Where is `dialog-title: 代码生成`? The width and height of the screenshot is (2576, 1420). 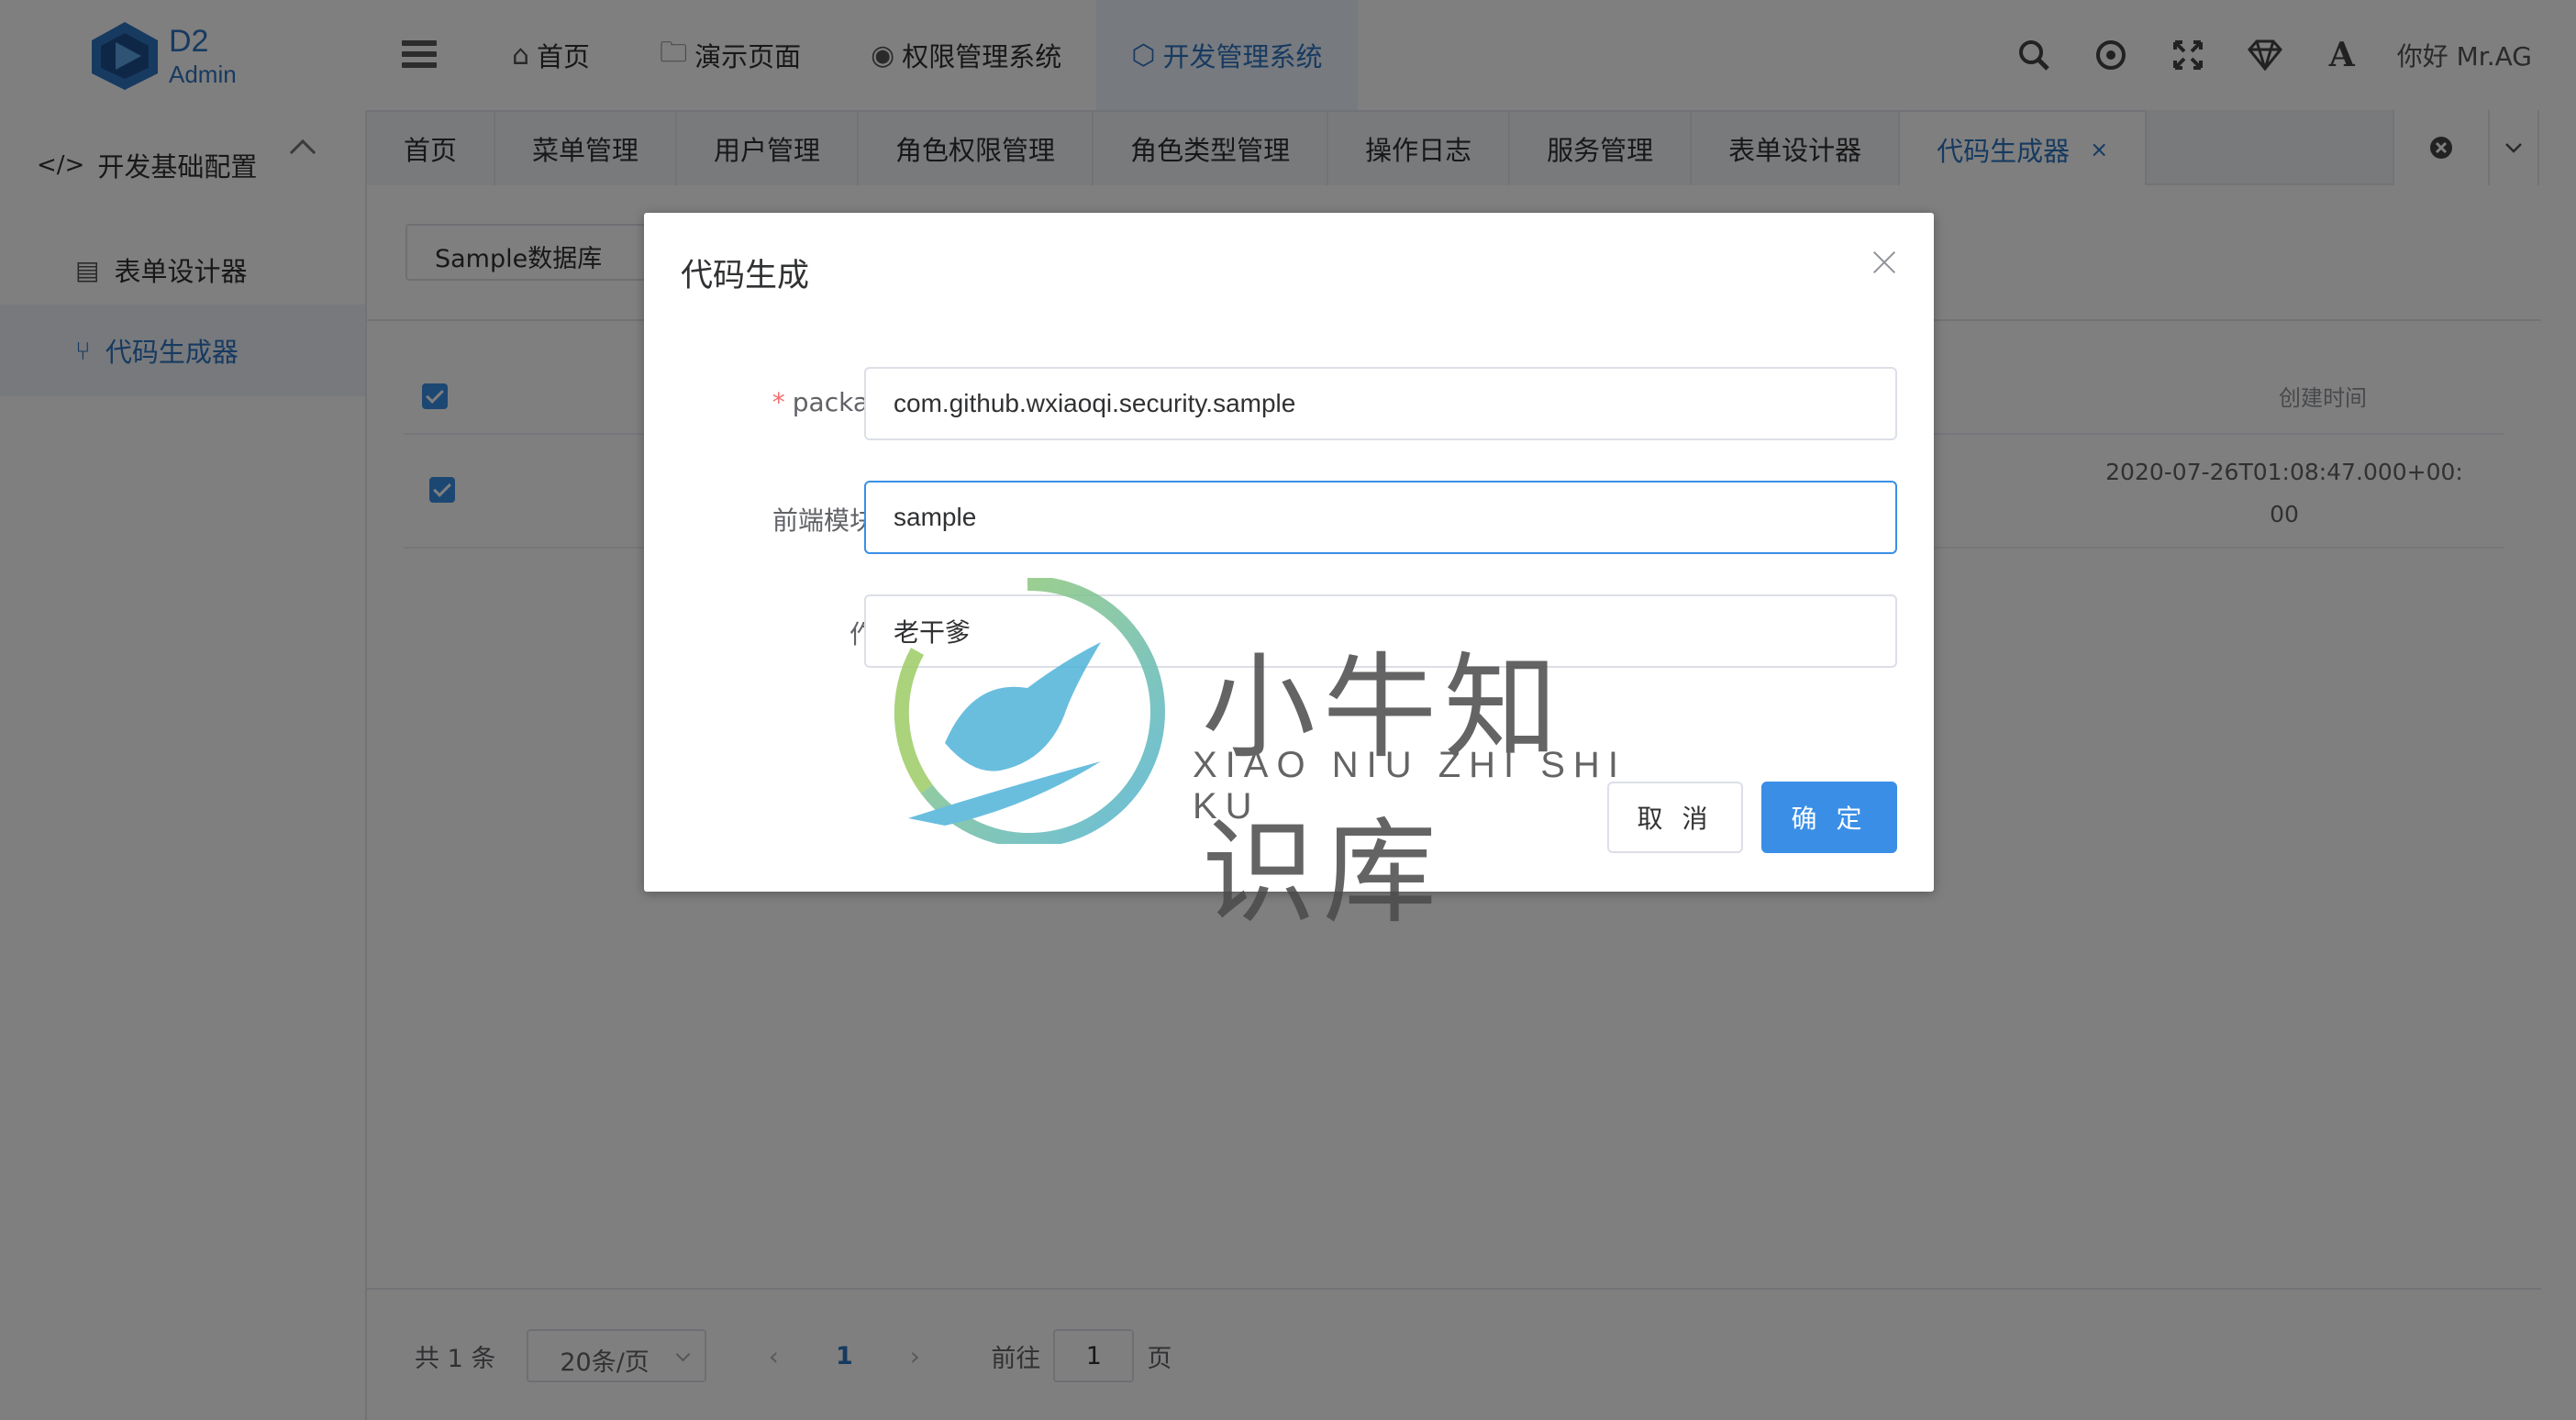 dialog-title: 代码生成 is located at coordinates (745, 276).